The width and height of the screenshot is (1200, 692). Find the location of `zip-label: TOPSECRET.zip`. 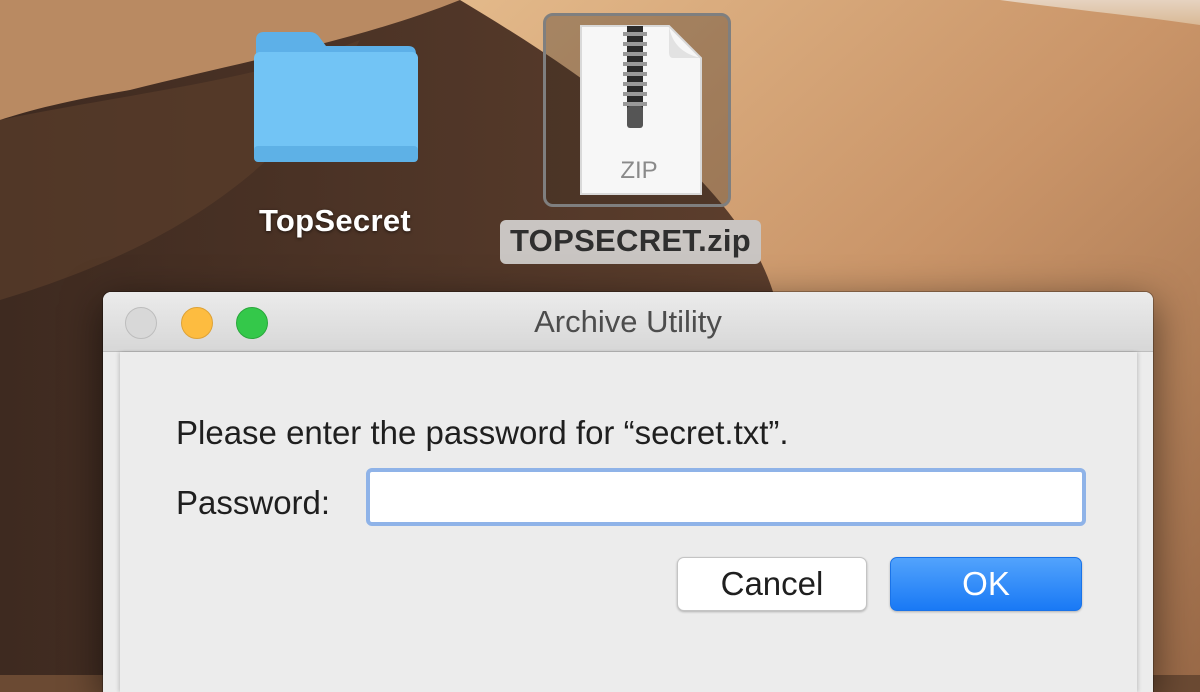

zip-label: TOPSECRET.zip is located at coordinates (631, 242).